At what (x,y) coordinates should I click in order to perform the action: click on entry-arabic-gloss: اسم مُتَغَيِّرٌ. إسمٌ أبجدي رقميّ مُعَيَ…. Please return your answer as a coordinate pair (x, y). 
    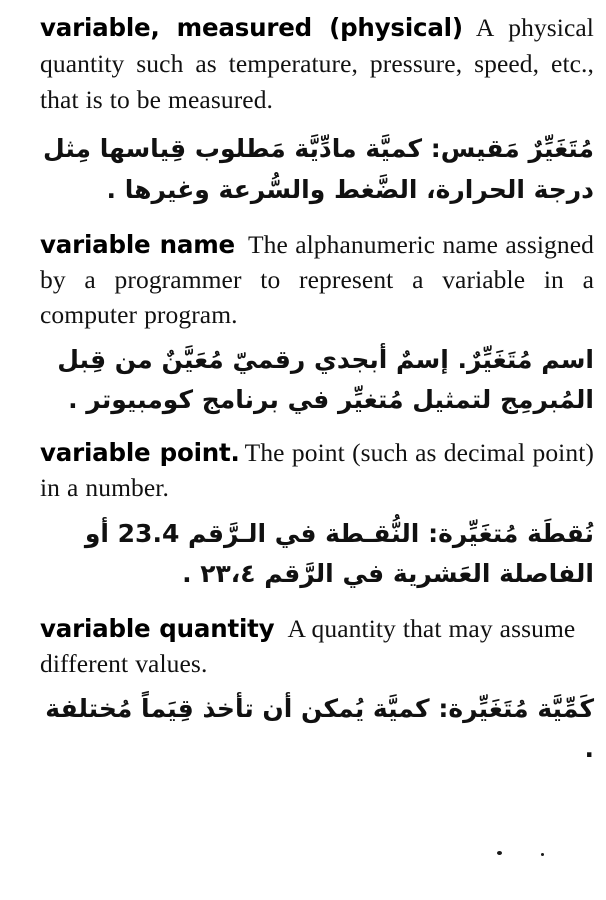
    Looking at the image, I should click on (317, 380).